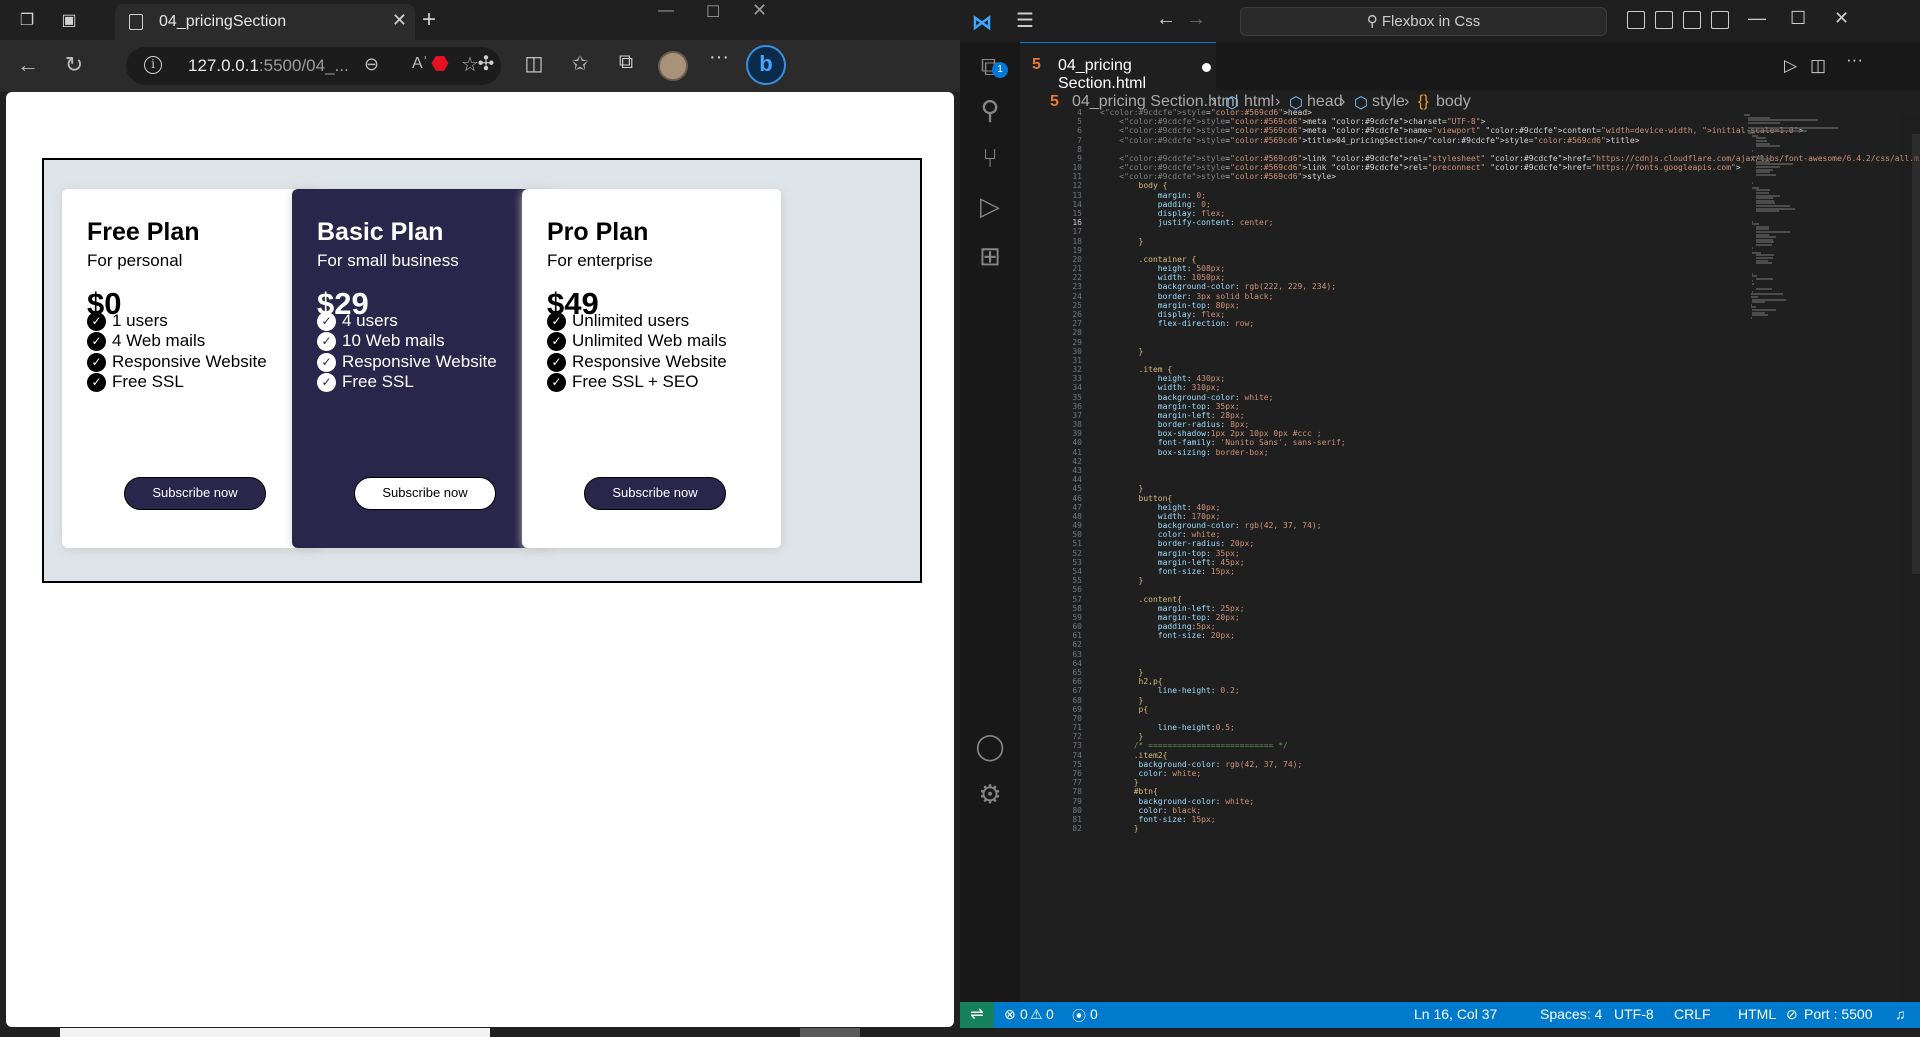  Describe the element at coordinates (27, 21) in the screenshot. I see `workspaces-icon: ❐` at that location.